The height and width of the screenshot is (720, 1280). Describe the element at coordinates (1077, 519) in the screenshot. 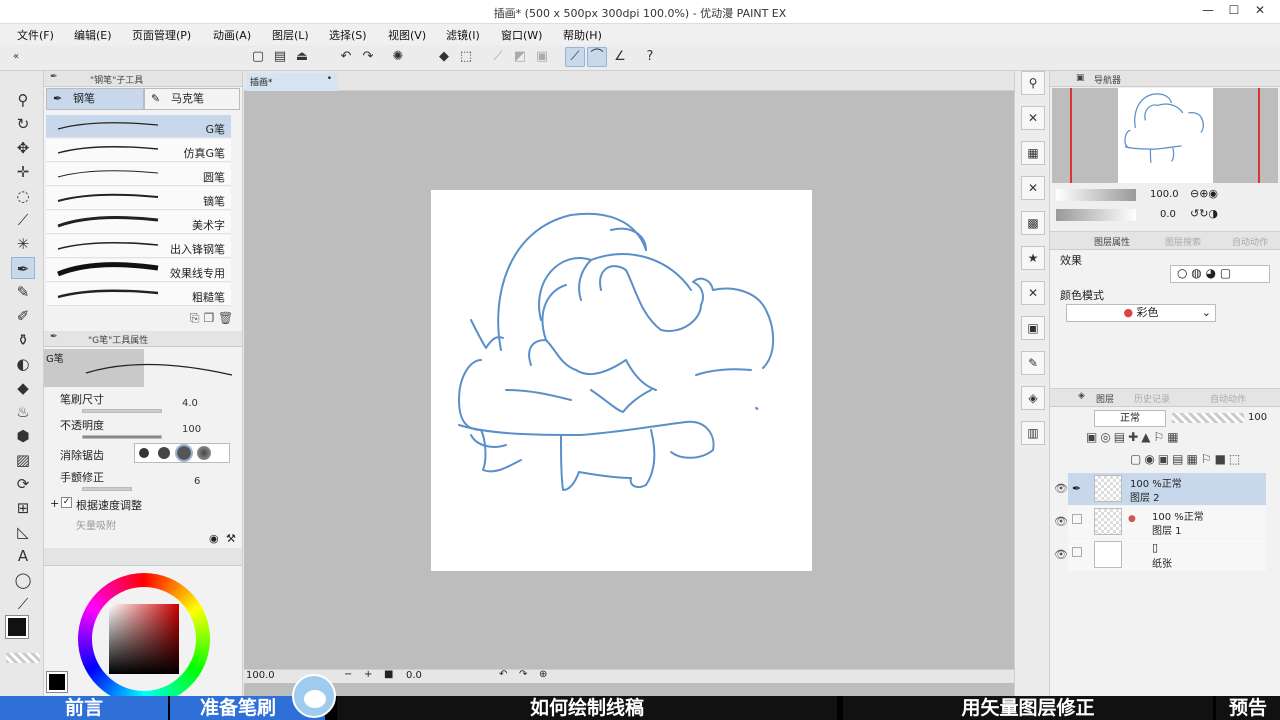

I see `layer-lock-box` at that location.